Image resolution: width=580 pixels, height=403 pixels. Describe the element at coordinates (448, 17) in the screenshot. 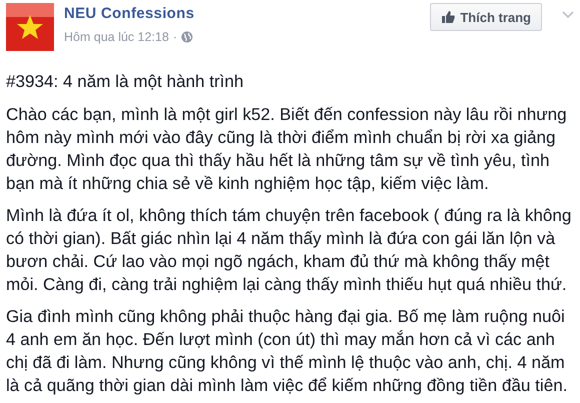

I see `thumbs-up-icon` at that location.